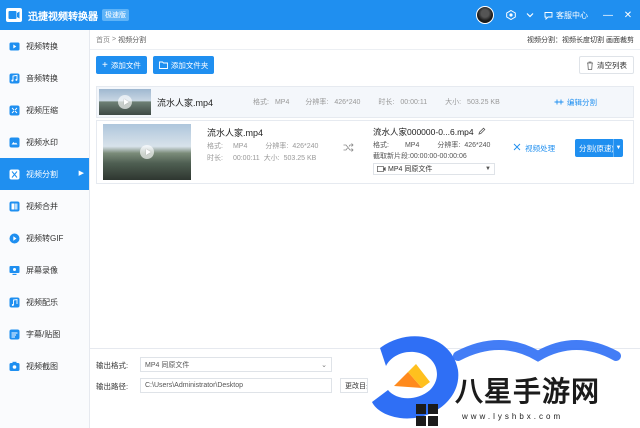 The height and width of the screenshot is (428, 640). What do you see at coordinates (403, 102) in the screenshot?
I see `duration-info: 时长: 00:00:11` at bounding box center [403, 102].